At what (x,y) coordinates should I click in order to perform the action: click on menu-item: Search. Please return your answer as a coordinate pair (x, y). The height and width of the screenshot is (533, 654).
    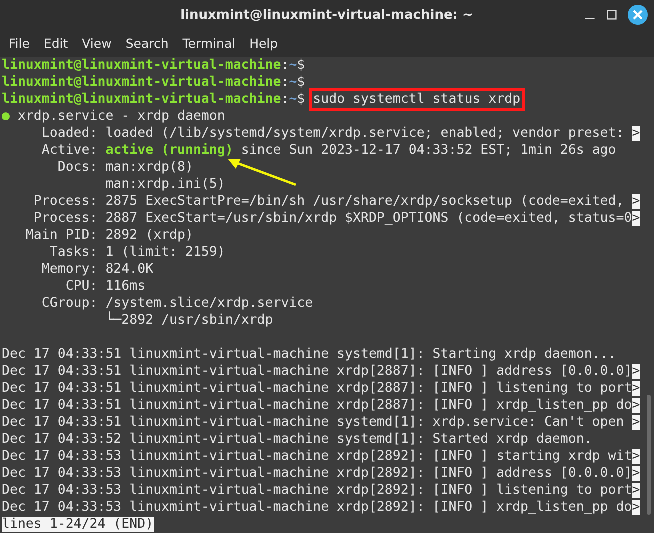
    Looking at the image, I should click on (147, 43).